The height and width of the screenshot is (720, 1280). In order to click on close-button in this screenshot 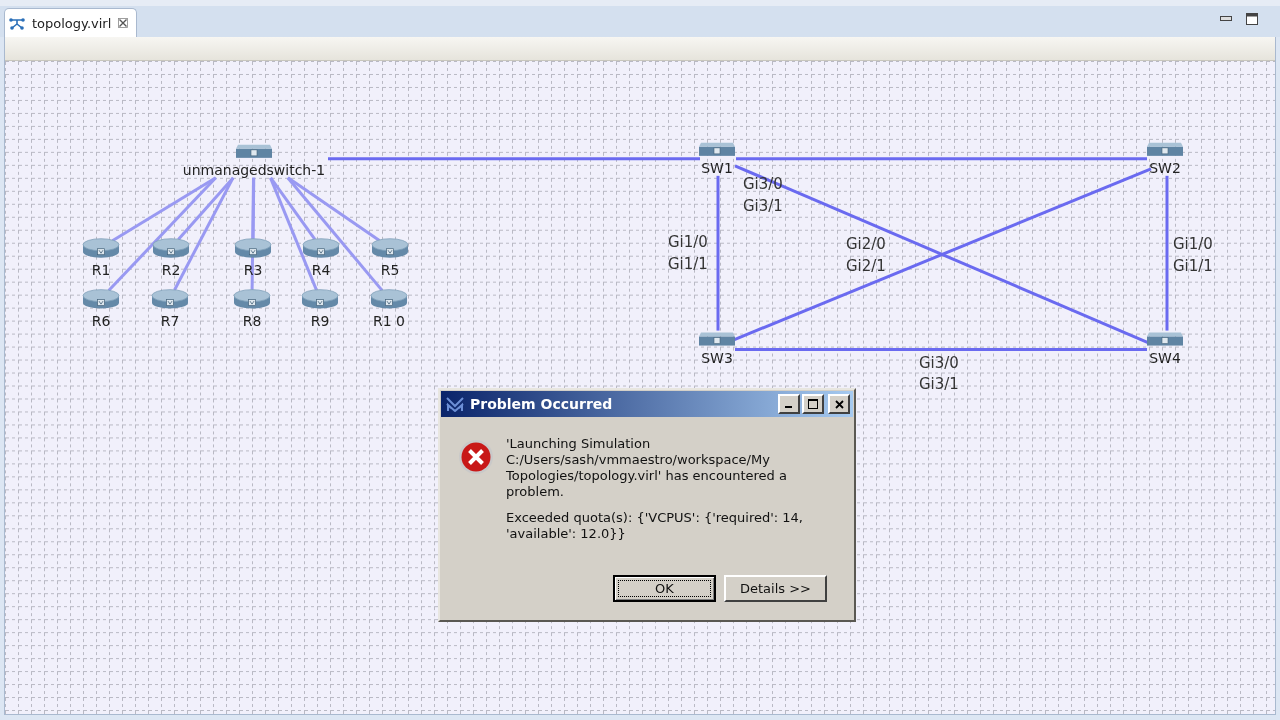, I will do `click(839, 404)`.